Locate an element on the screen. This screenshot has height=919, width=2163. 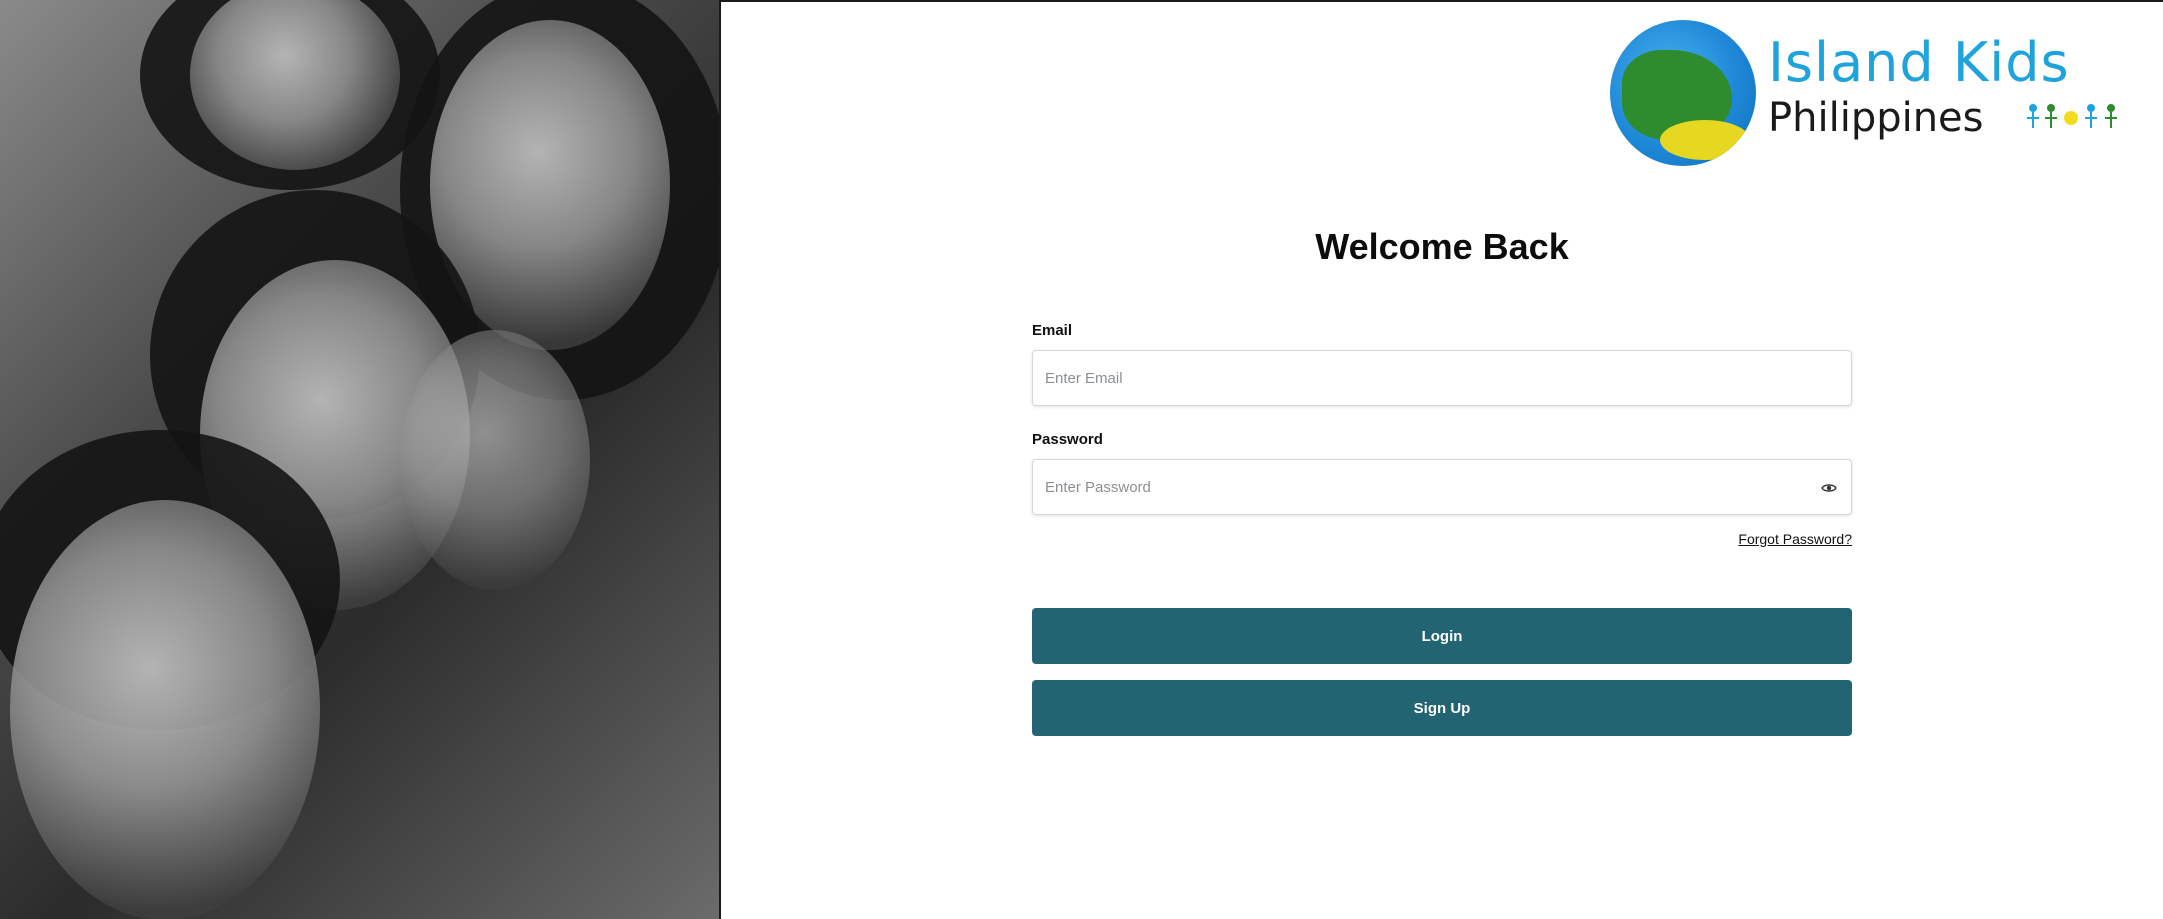
children-figures-icon is located at coordinates (2072, 116).